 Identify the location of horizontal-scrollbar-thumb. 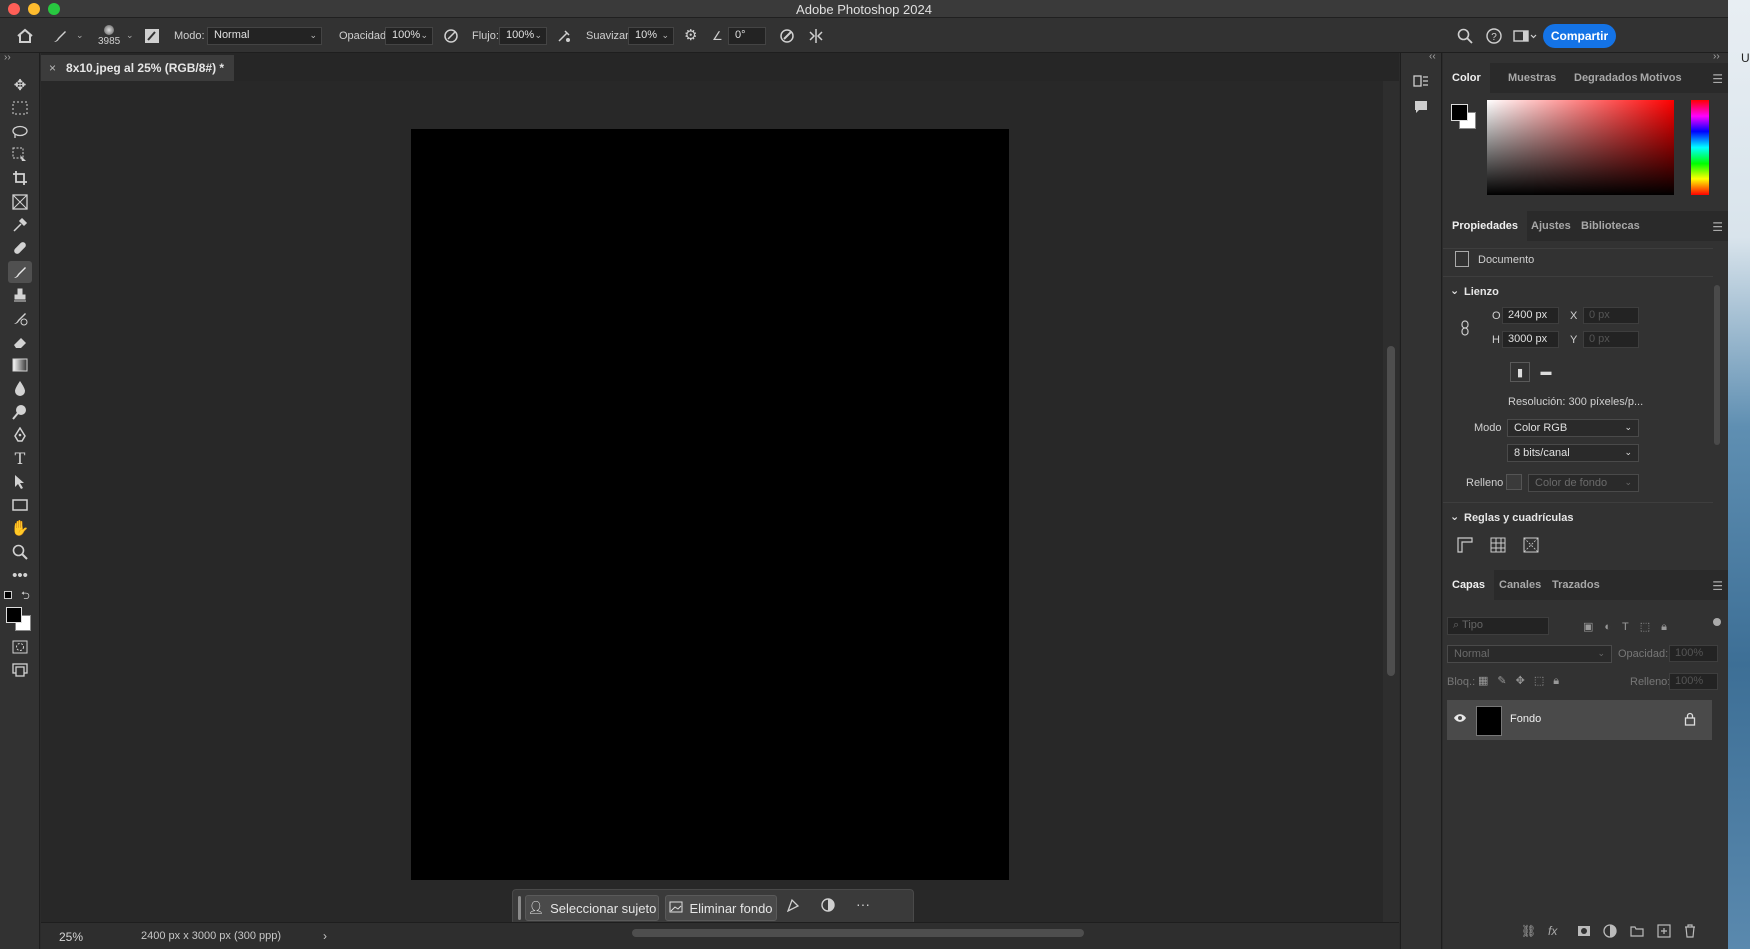
(858, 933).